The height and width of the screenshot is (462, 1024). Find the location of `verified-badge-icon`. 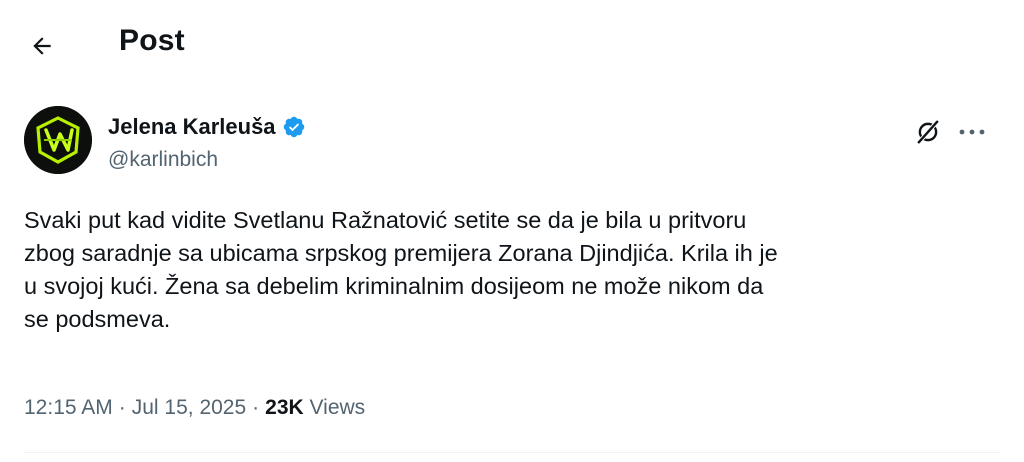

verified-badge-icon is located at coordinates (293, 127).